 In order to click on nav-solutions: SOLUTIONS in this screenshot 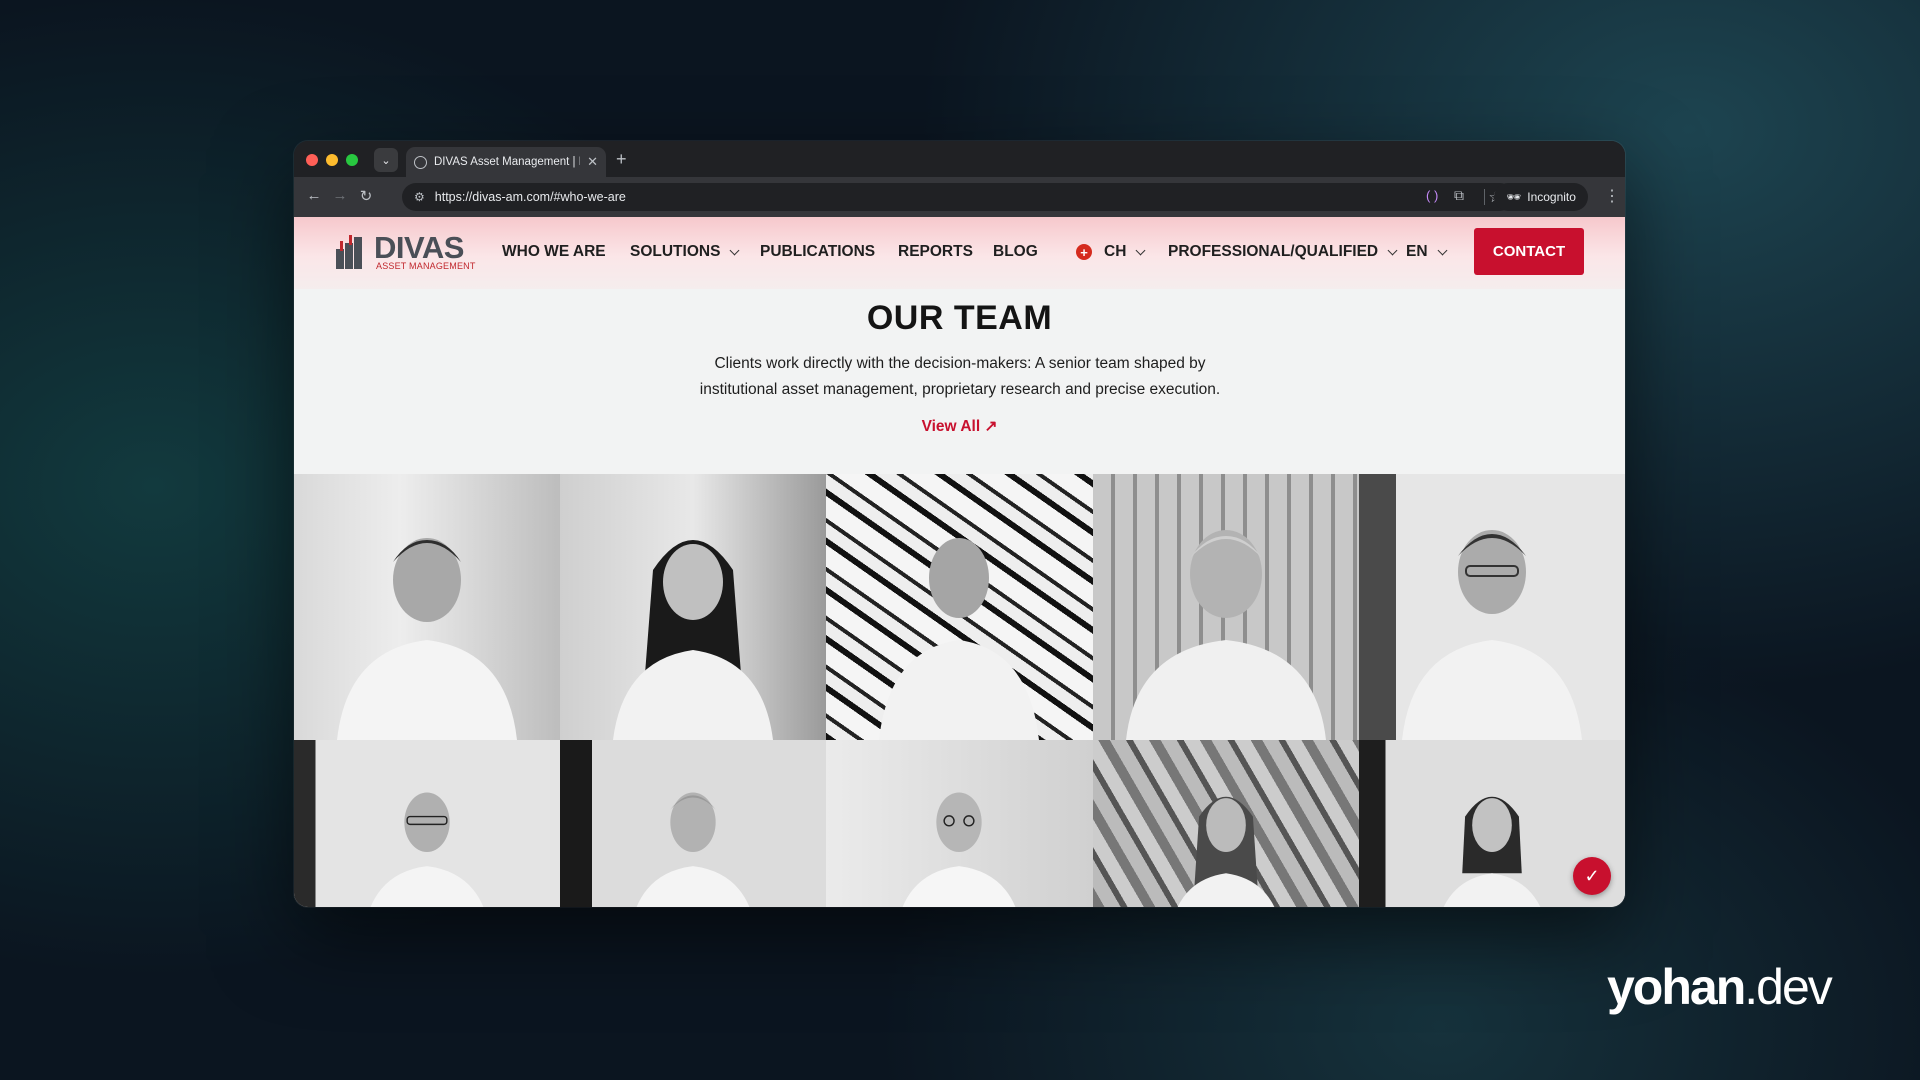, I will do `click(685, 252)`.